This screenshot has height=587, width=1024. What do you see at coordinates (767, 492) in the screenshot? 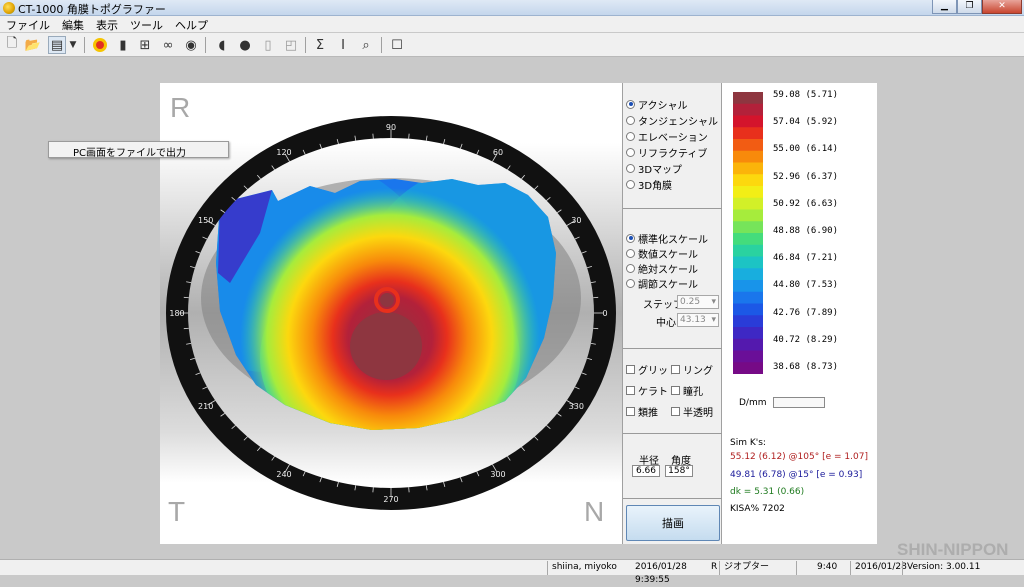
I see `simk-dk: dk = 5.31 (0.66)` at bounding box center [767, 492].